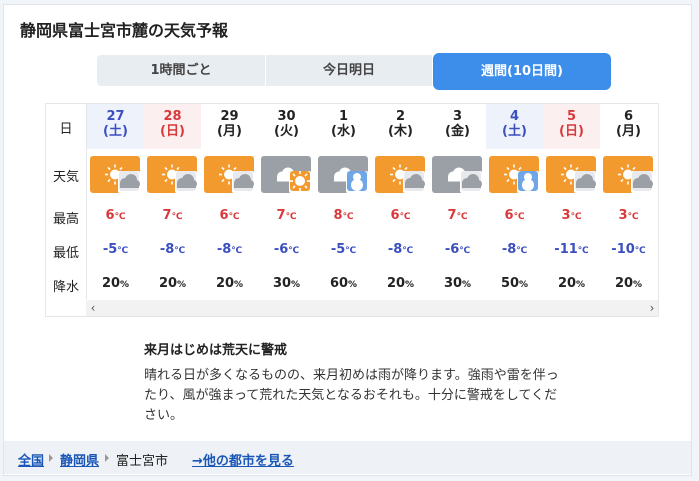 The image size is (699, 481). What do you see at coordinates (372, 308) in the screenshot?
I see `horizontal-scrollbar: ‹ ›` at bounding box center [372, 308].